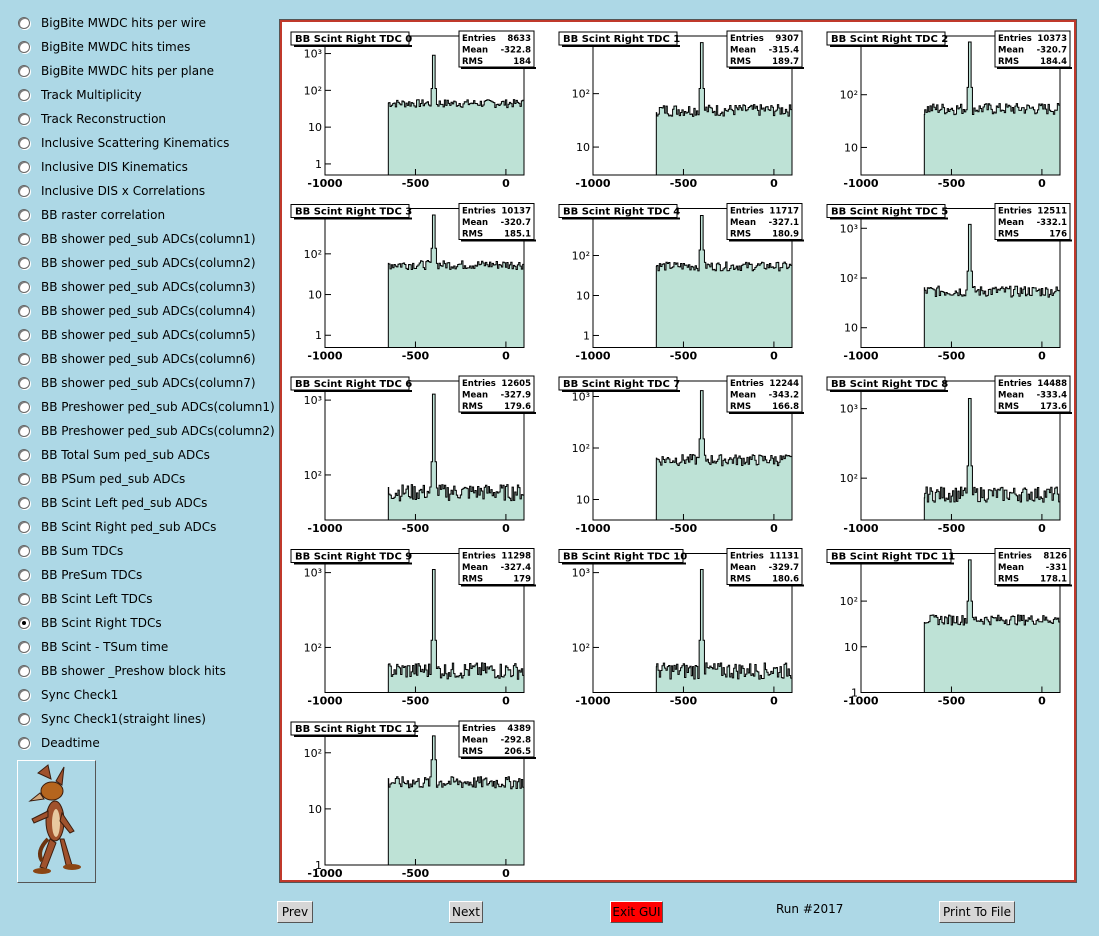  Describe the element at coordinates (146, 23) in the screenshot. I see `display-option-0: BigBite MWDC hits per wire` at that location.